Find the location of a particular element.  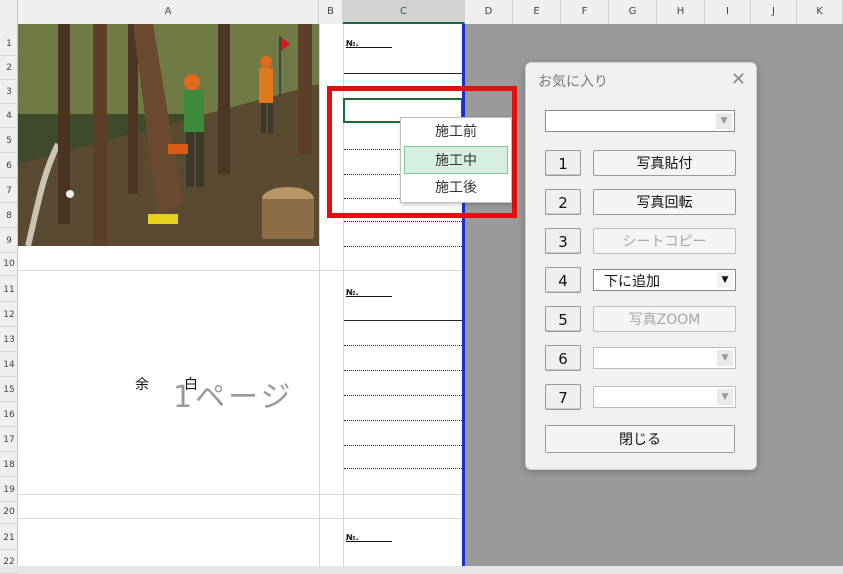

row-header: 7 is located at coordinates (9, 191).